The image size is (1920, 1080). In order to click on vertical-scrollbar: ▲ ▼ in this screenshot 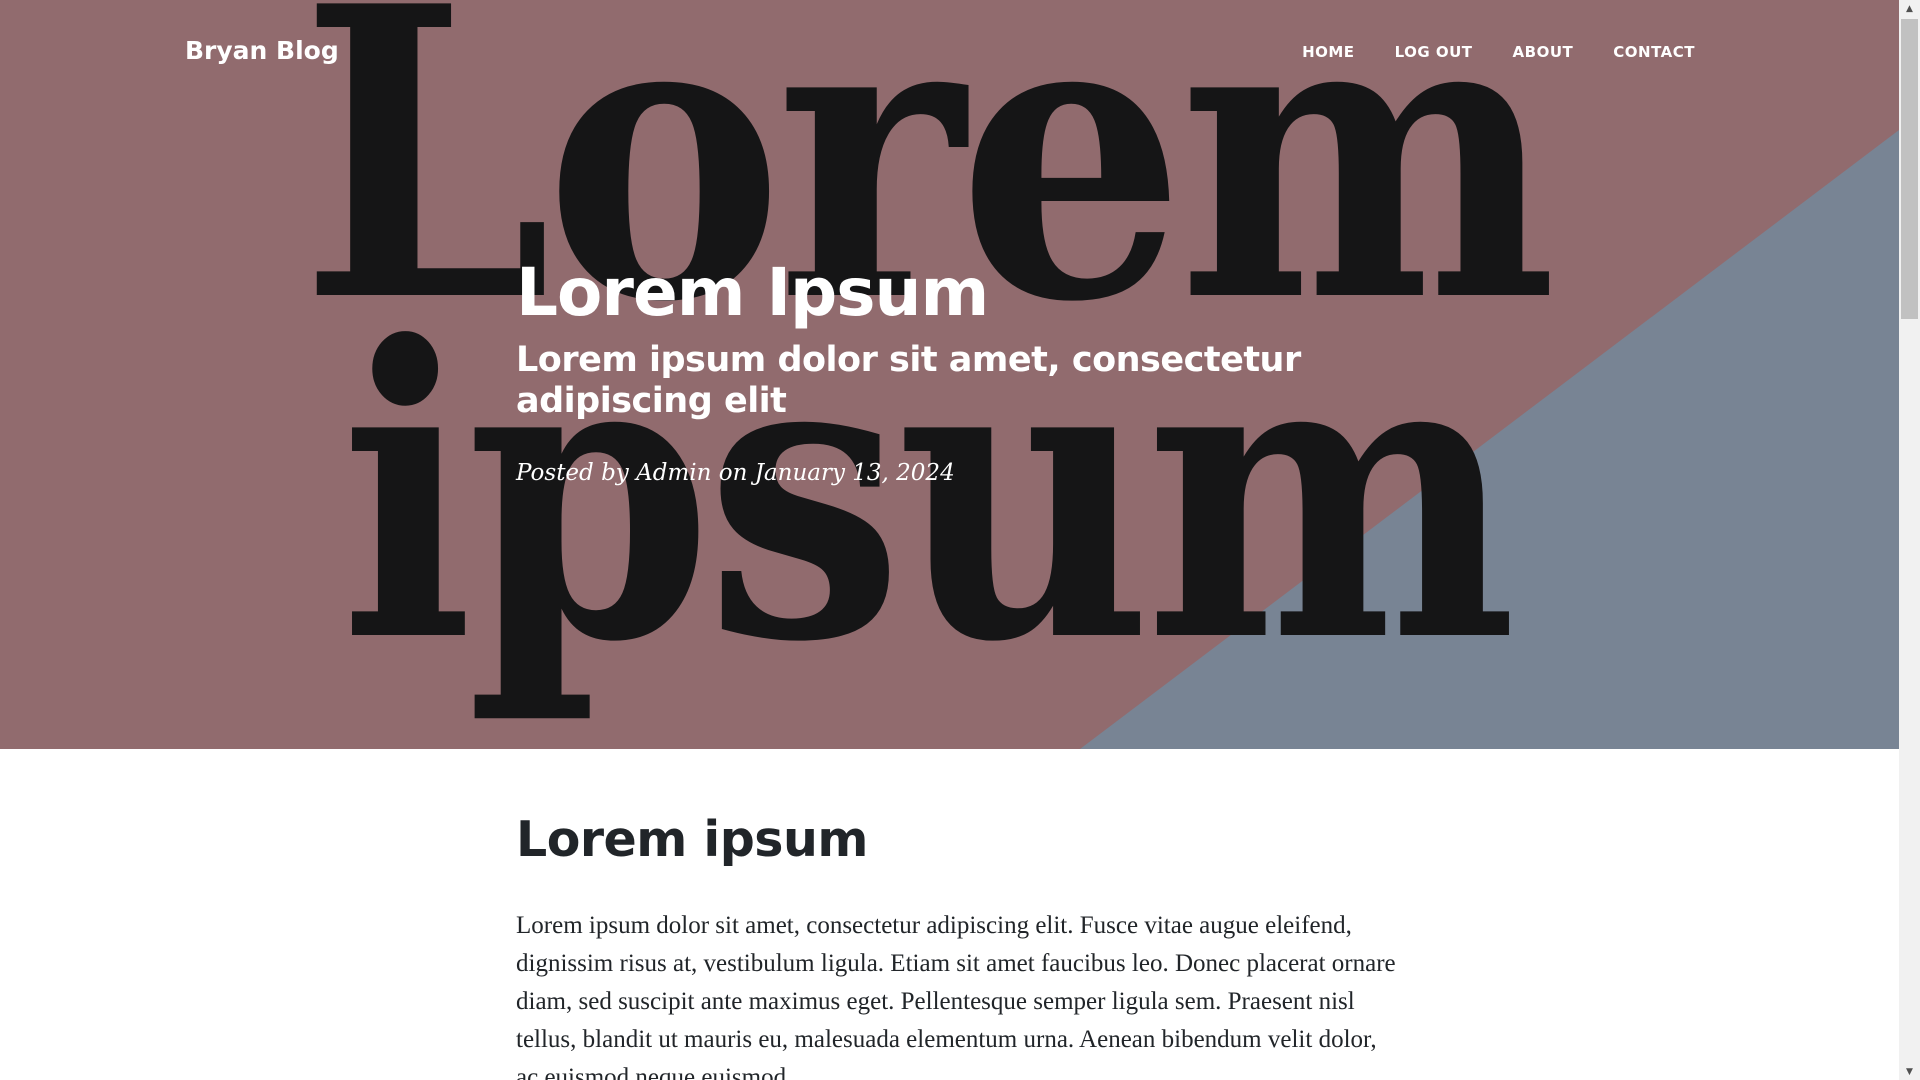, I will do `click(1909, 540)`.